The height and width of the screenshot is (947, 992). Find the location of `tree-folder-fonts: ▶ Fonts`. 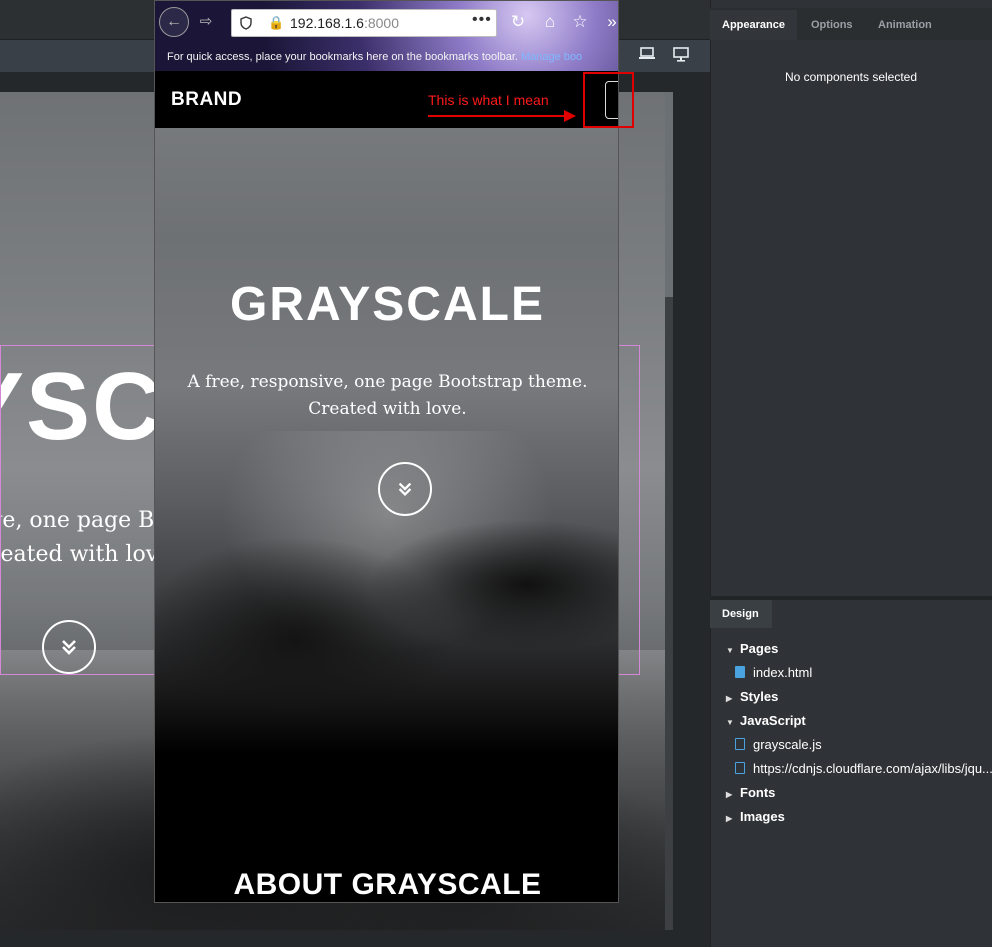

tree-folder-fonts: ▶ Fonts is located at coordinates (750, 793).